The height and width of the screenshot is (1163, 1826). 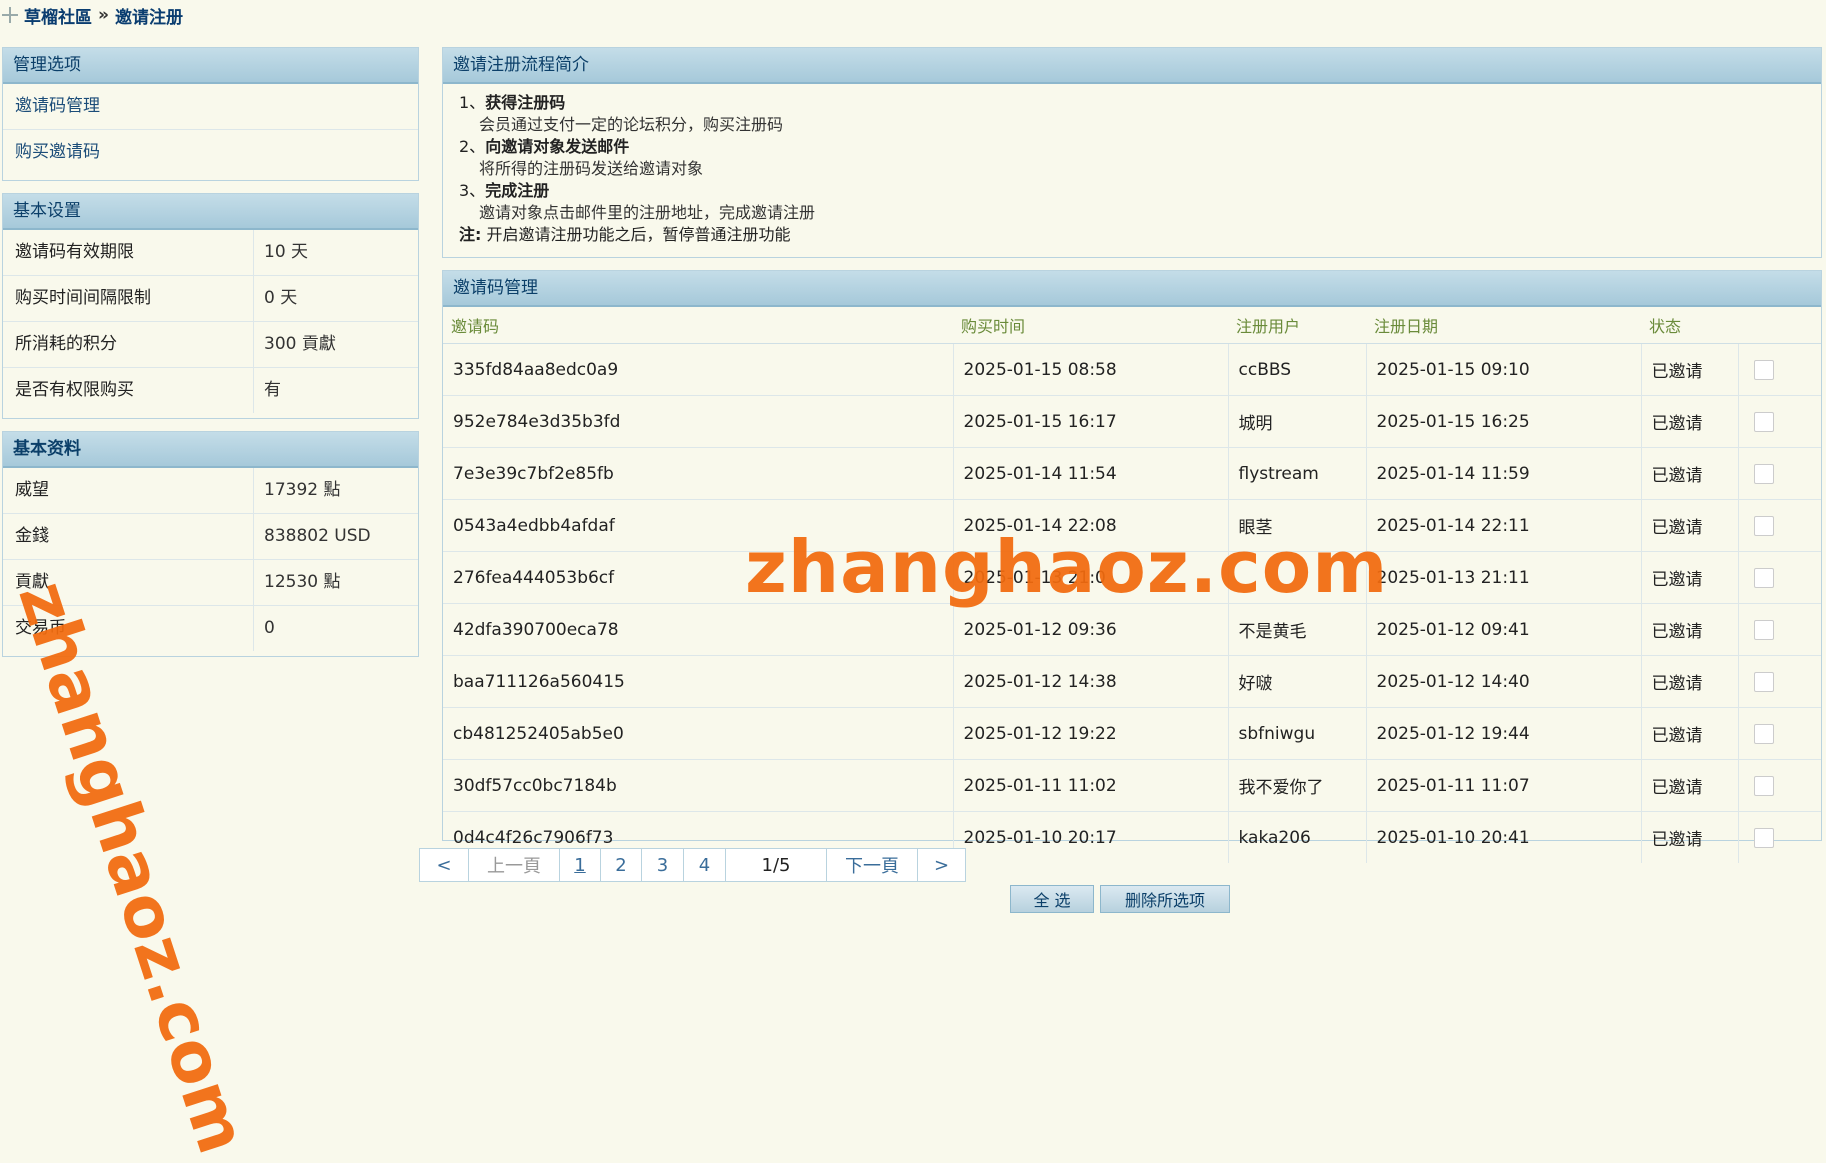 I want to click on select-all-button: 全 选, so click(x=1052, y=899).